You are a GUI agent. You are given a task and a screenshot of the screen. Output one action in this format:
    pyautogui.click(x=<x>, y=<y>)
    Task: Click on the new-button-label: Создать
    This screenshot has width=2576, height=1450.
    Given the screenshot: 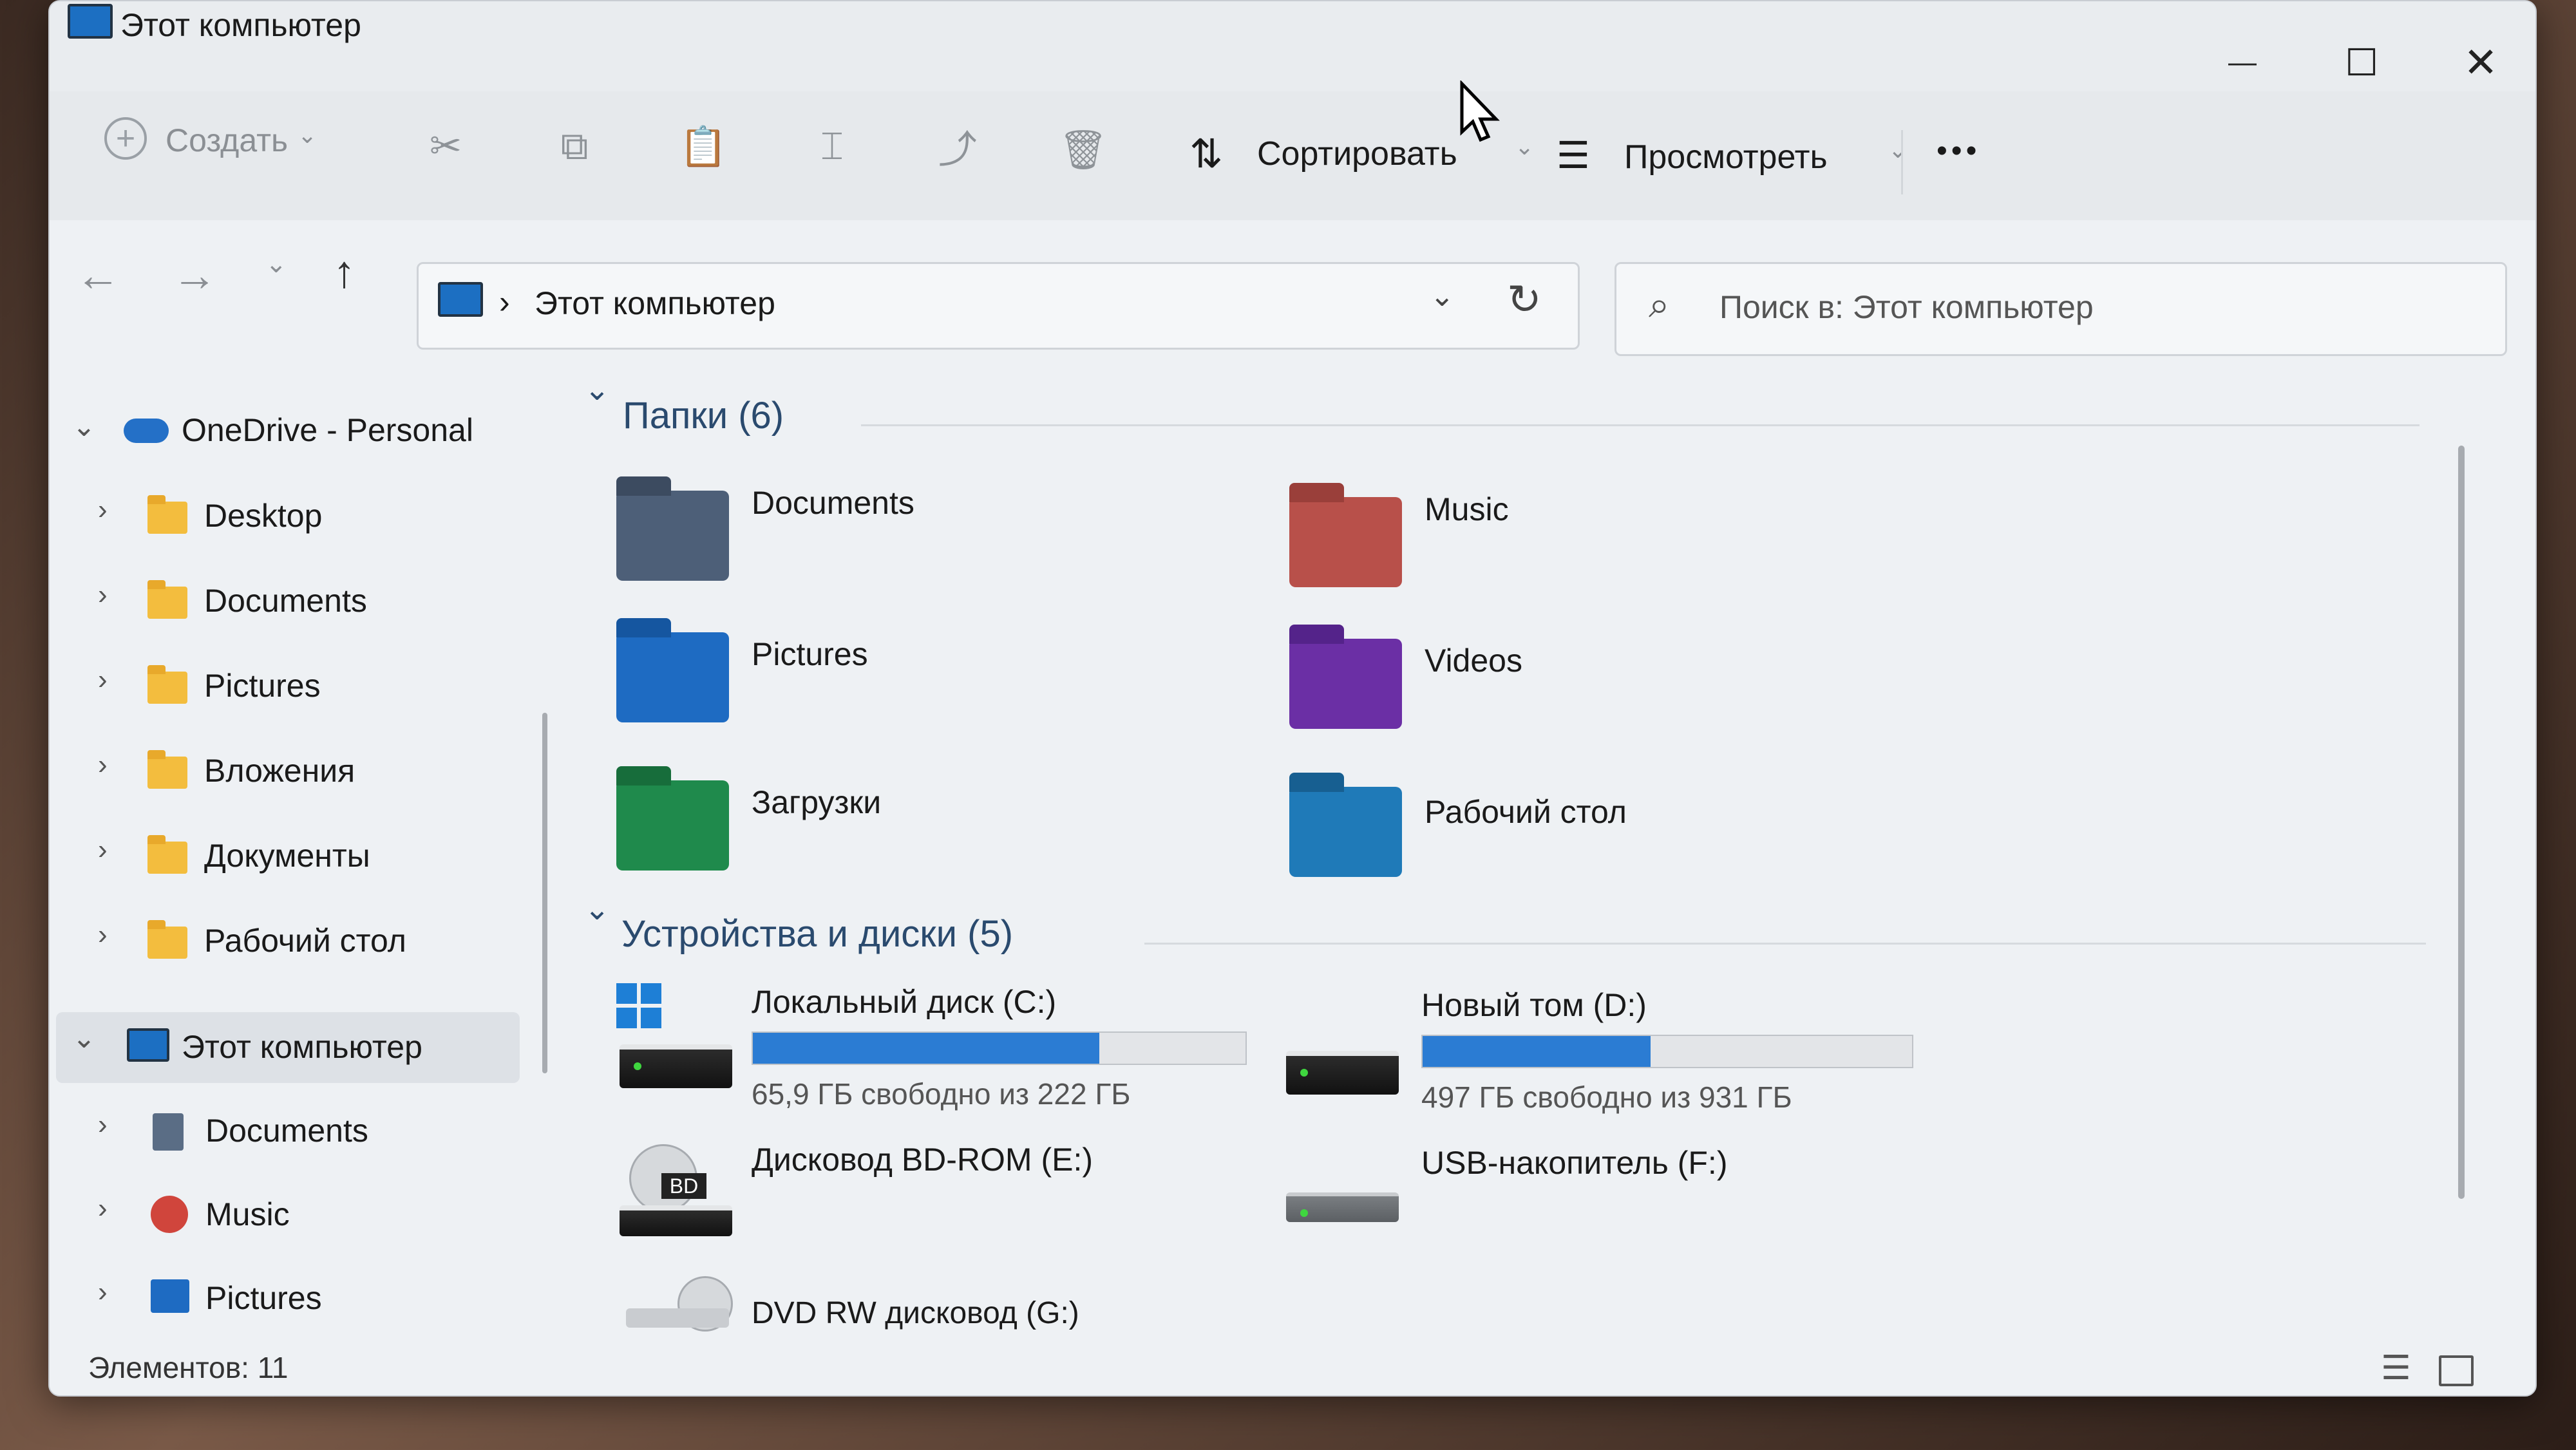 What is the action you would take?
    pyautogui.click(x=227, y=140)
    